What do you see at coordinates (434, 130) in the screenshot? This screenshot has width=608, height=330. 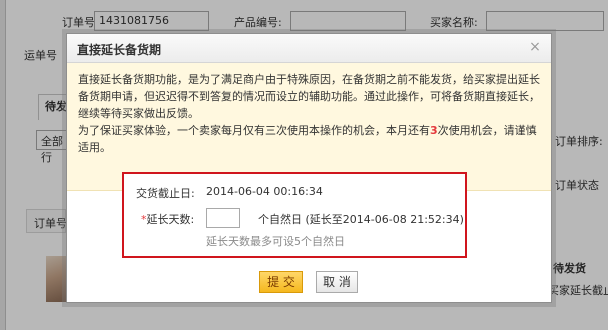 I see `remaining-count: 3` at bounding box center [434, 130].